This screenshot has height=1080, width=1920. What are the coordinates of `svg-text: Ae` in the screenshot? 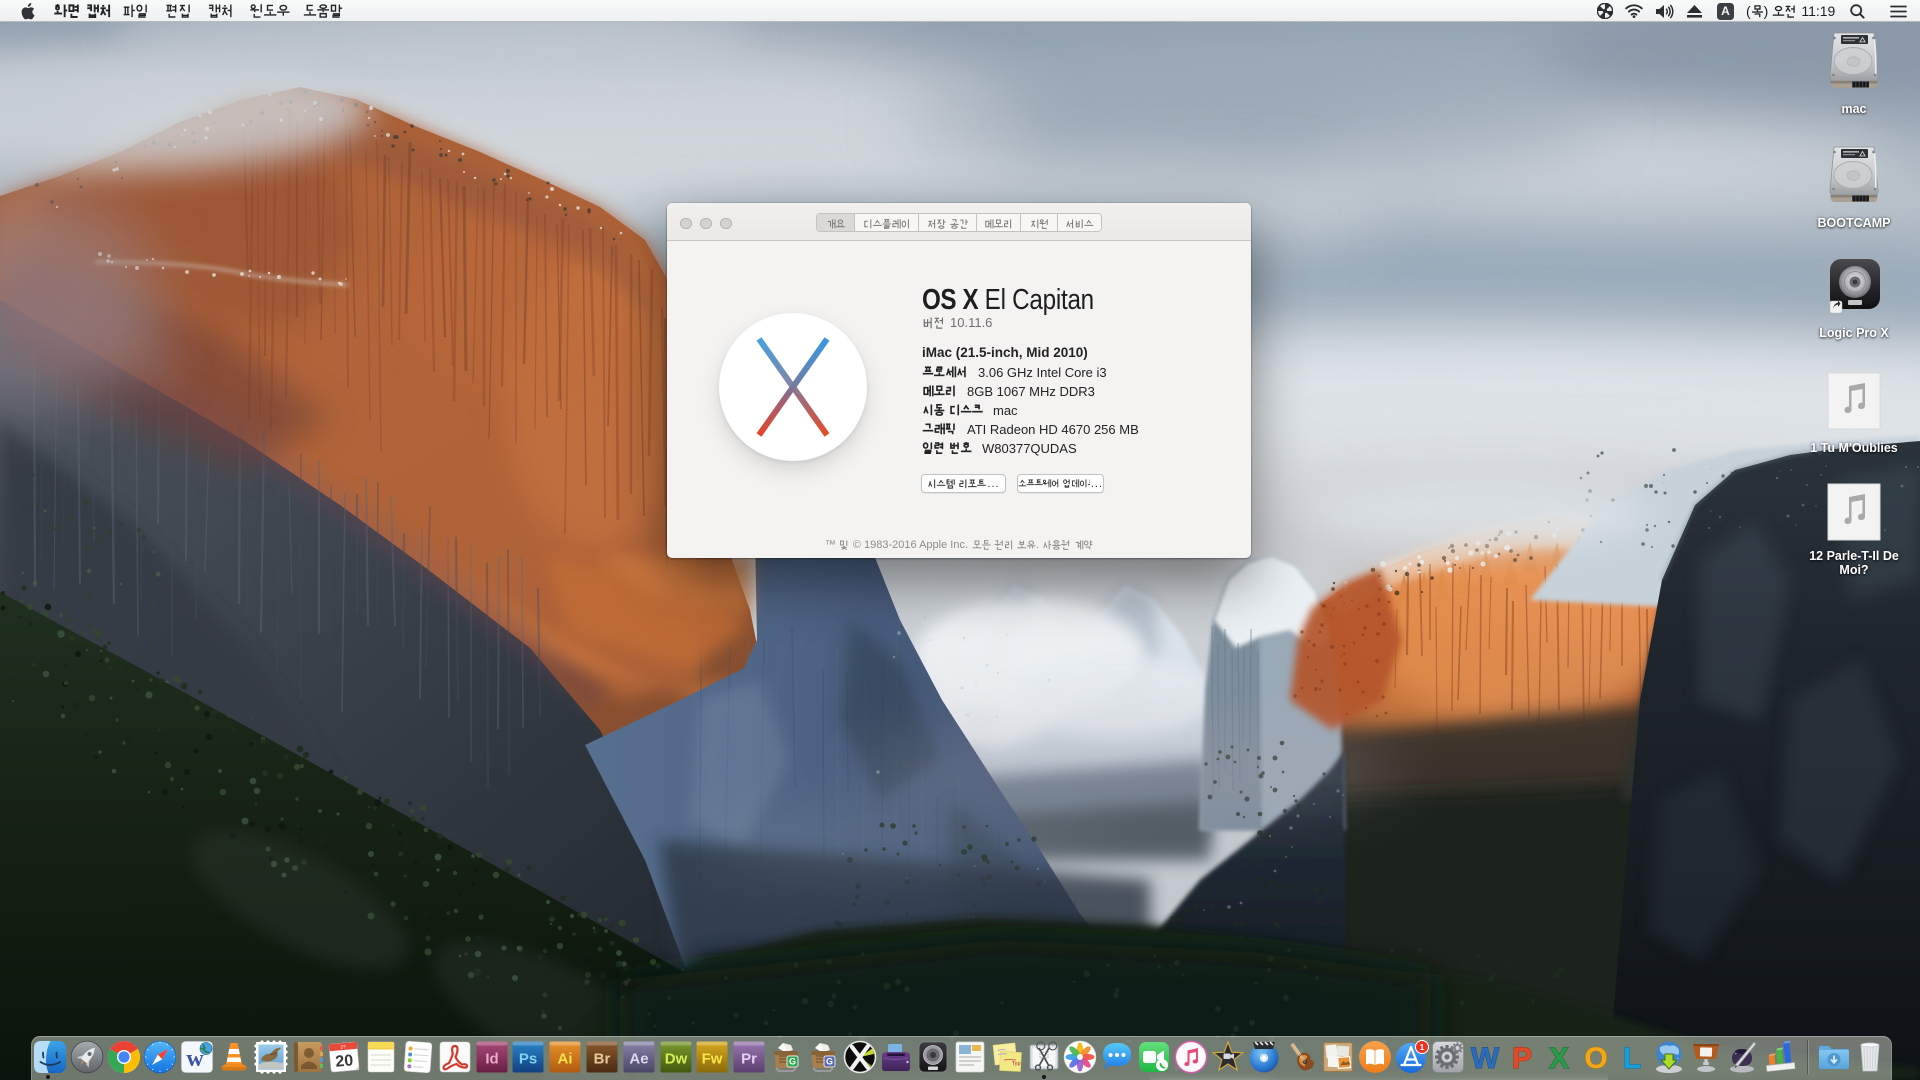 It's located at (638, 1059).